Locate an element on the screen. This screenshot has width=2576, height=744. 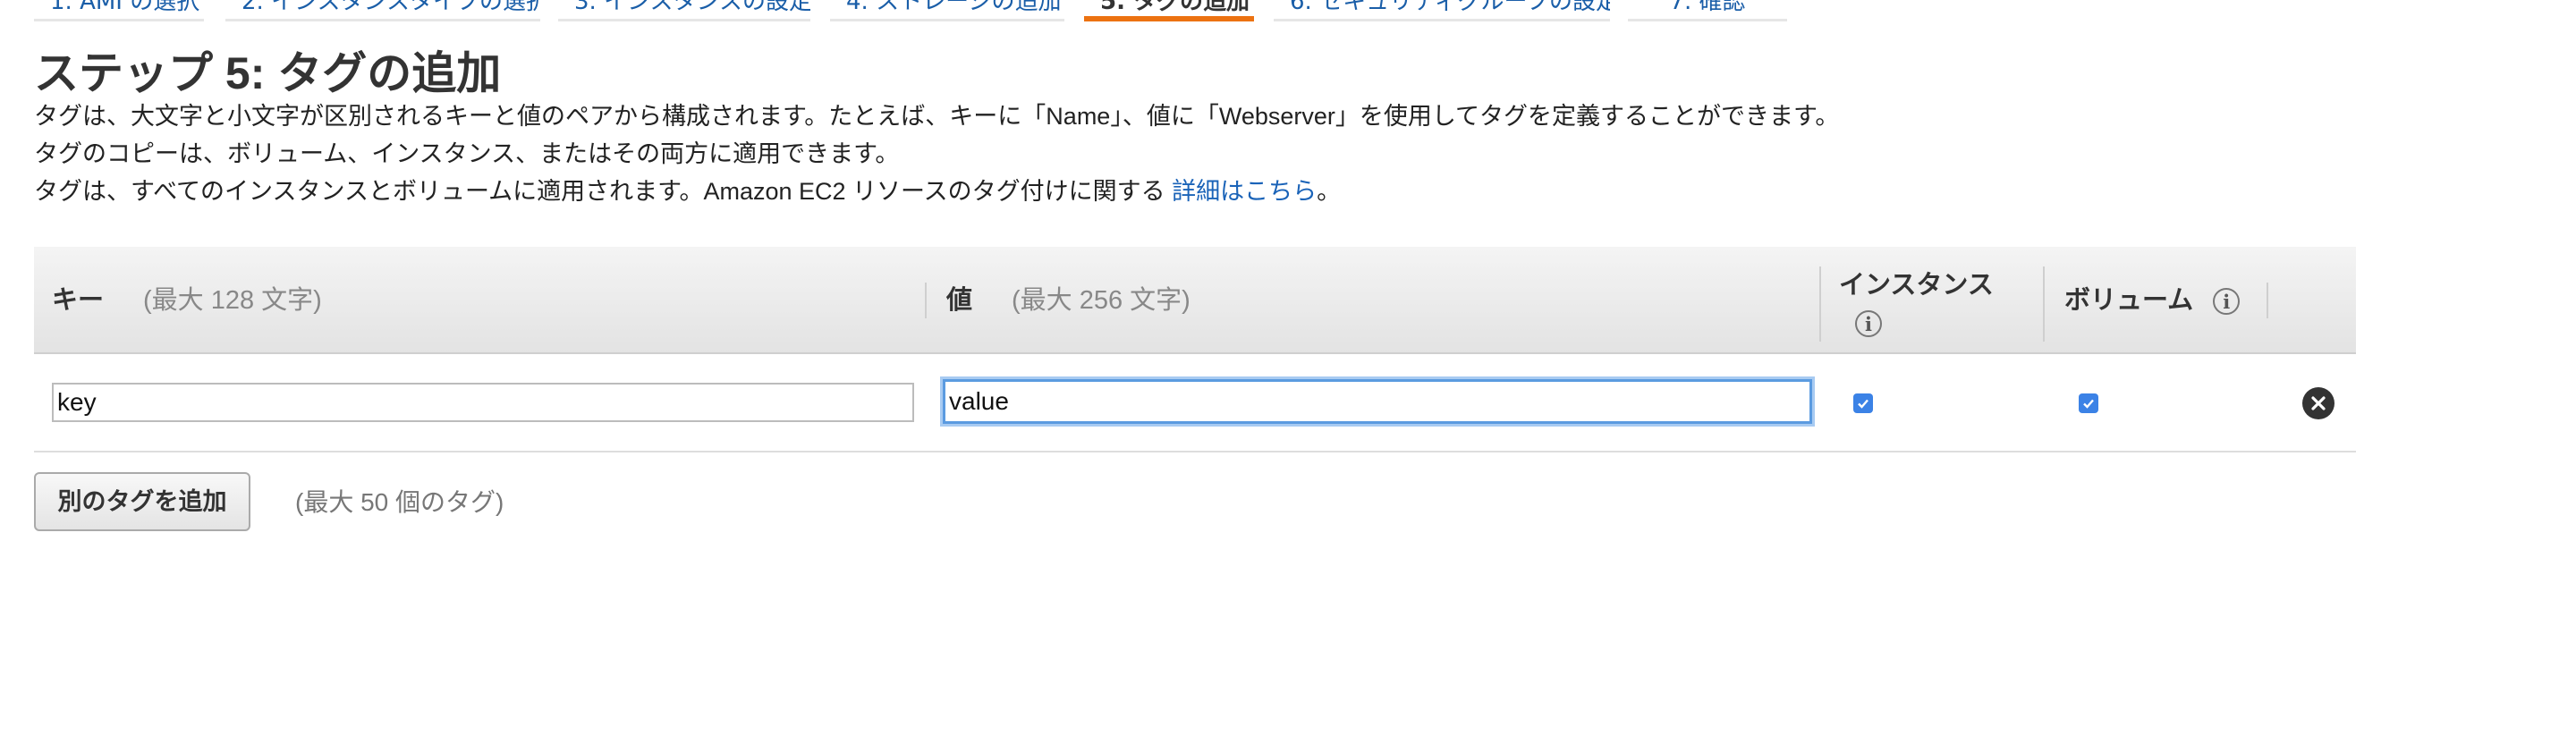
header-volumes-label: ボリューム is located at coordinates (2129, 300).